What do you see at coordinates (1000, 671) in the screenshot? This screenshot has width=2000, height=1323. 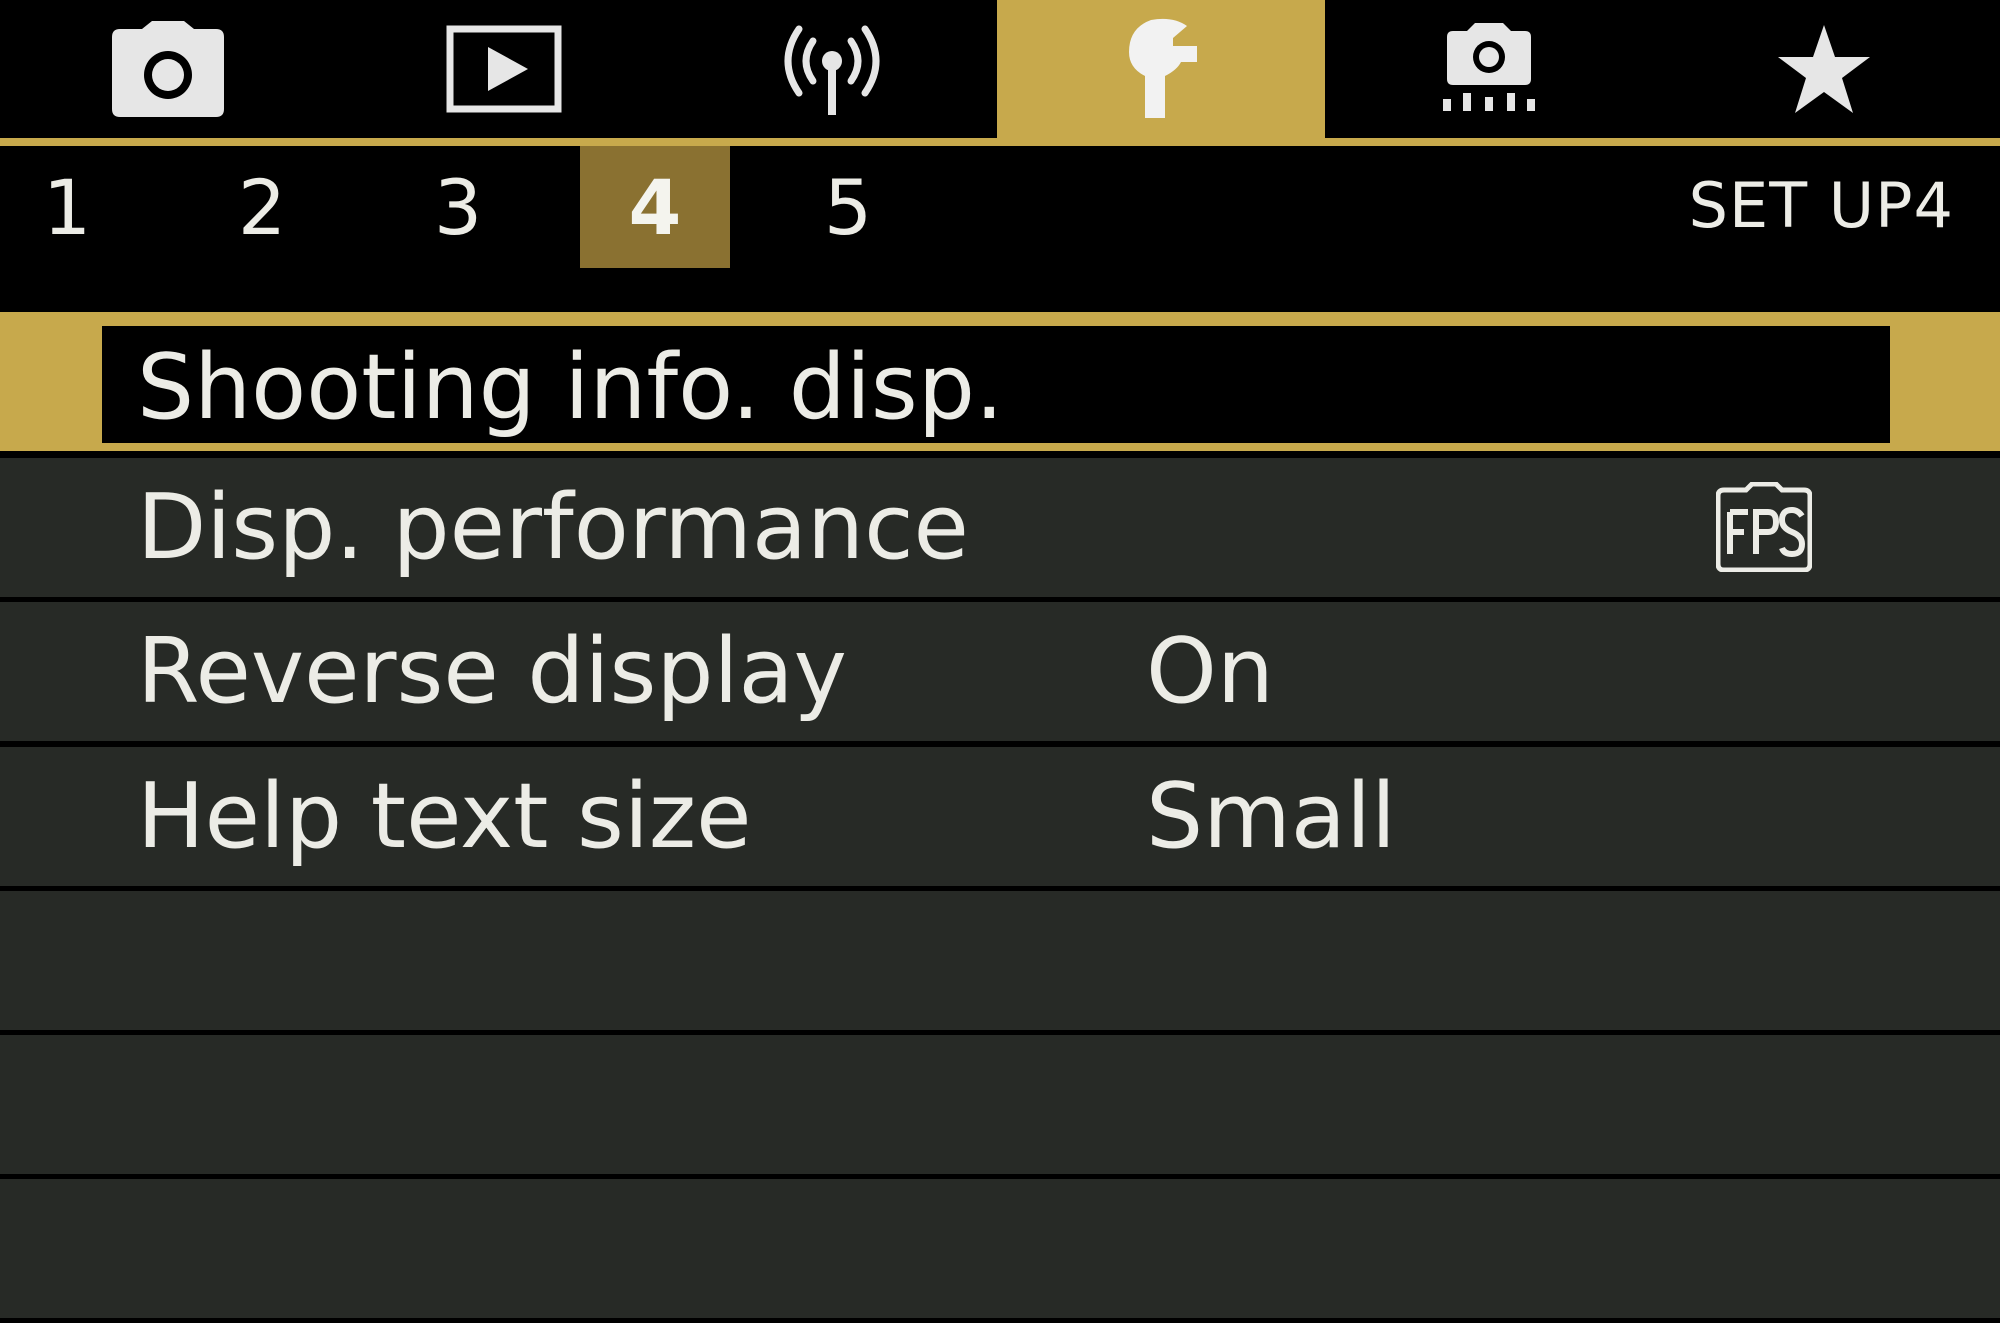 I see `menu-item-reverse-display: Reverse display On` at bounding box center [1000, 671].